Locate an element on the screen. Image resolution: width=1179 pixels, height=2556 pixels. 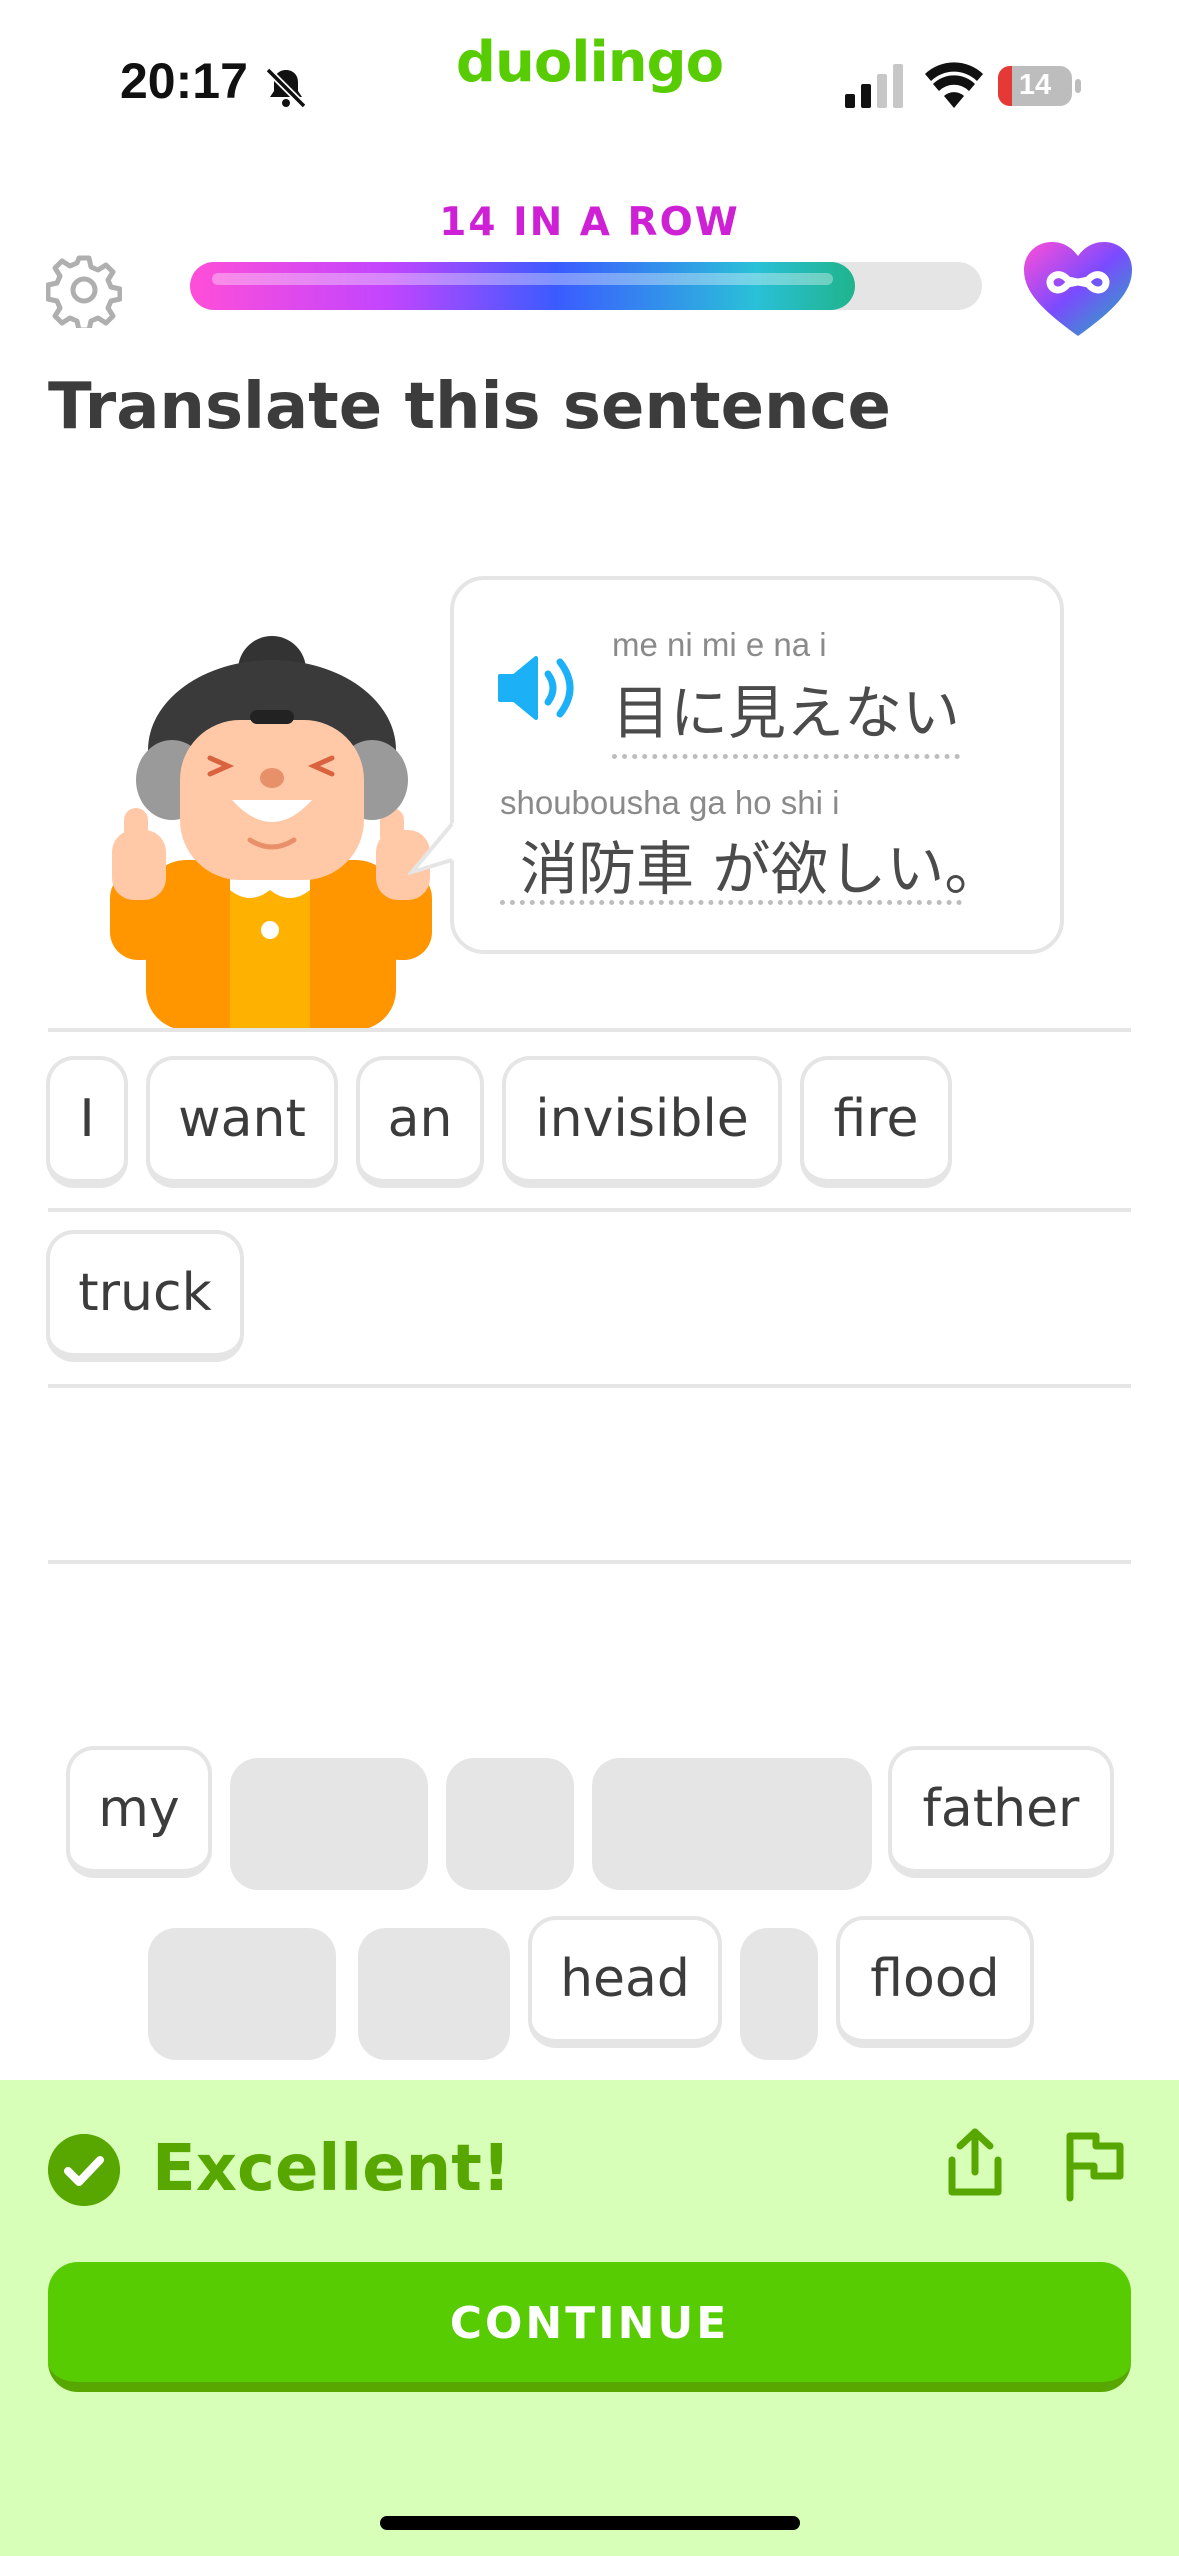
answer-word-chip: invisible is located at coordinates (642, 1122).